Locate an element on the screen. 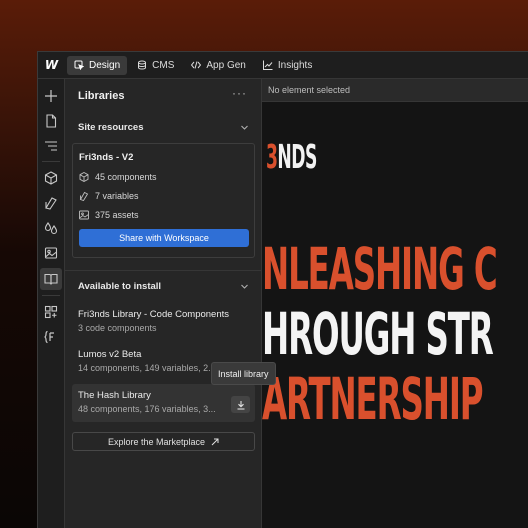 This screenshot has width=528, height=528. tab-cms-label: CMS is located at coordinates (163, 65).